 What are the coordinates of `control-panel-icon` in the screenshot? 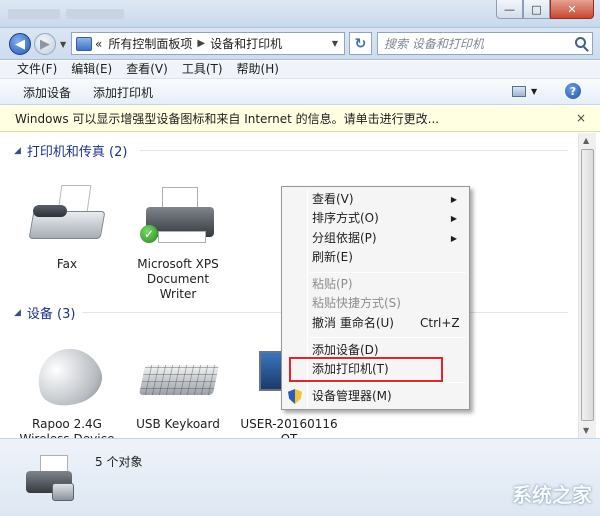 It's located at (84, 43).